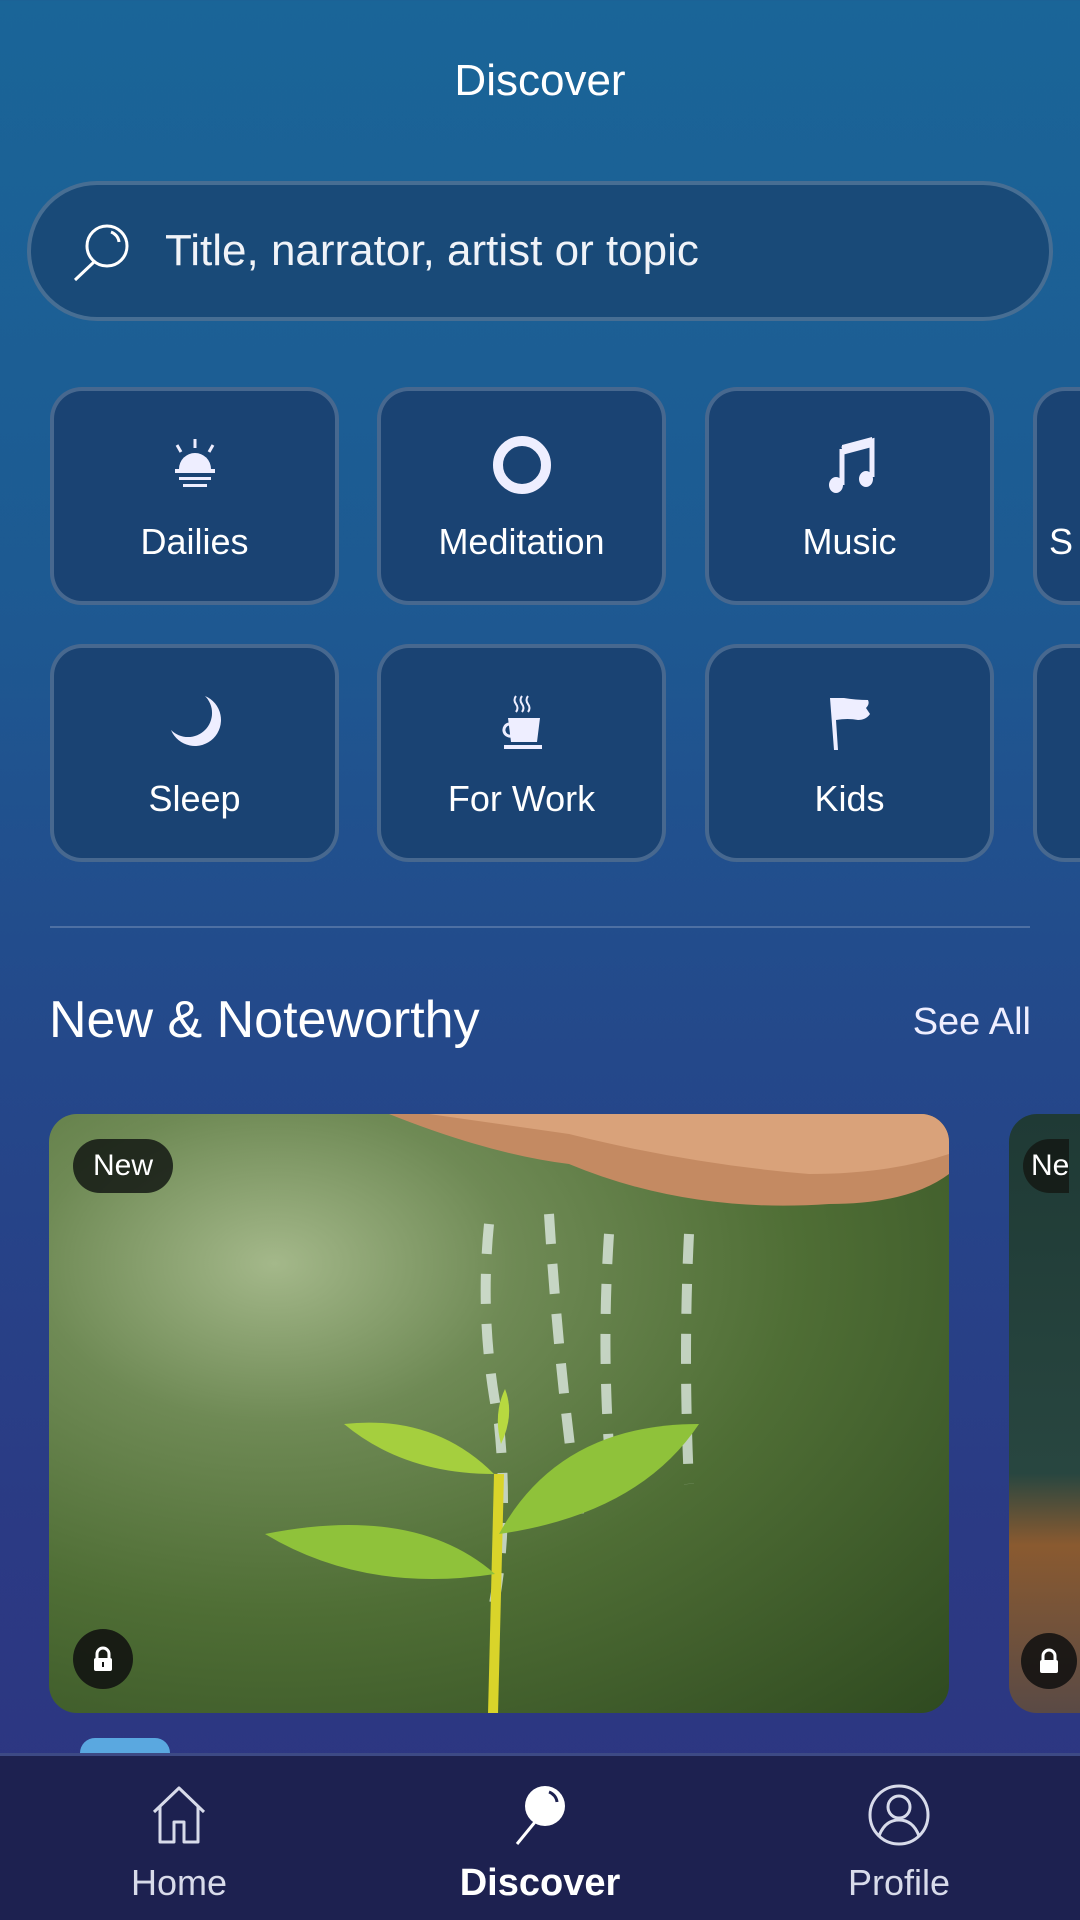 This screenshot has width=1080, height=1920. Describe the element at coordinates (1044, 1413) in the screenshot. I see `content-card: Ne` at that location.